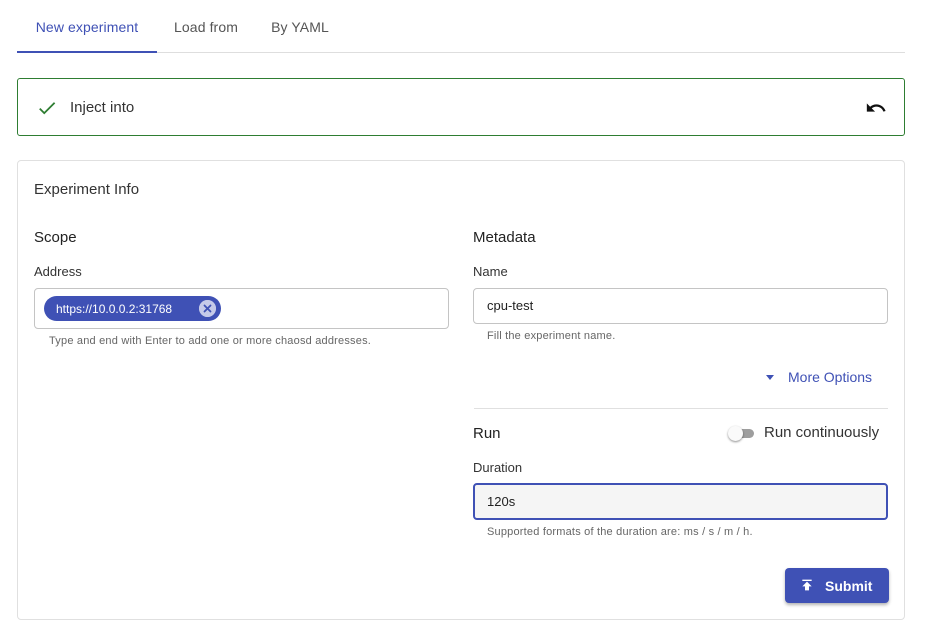 The image size is (925, 636). What do you see at coordinates (87, 52) in the screenshot?
I see `active-tab-indicator` at bounding box center [87, 52].